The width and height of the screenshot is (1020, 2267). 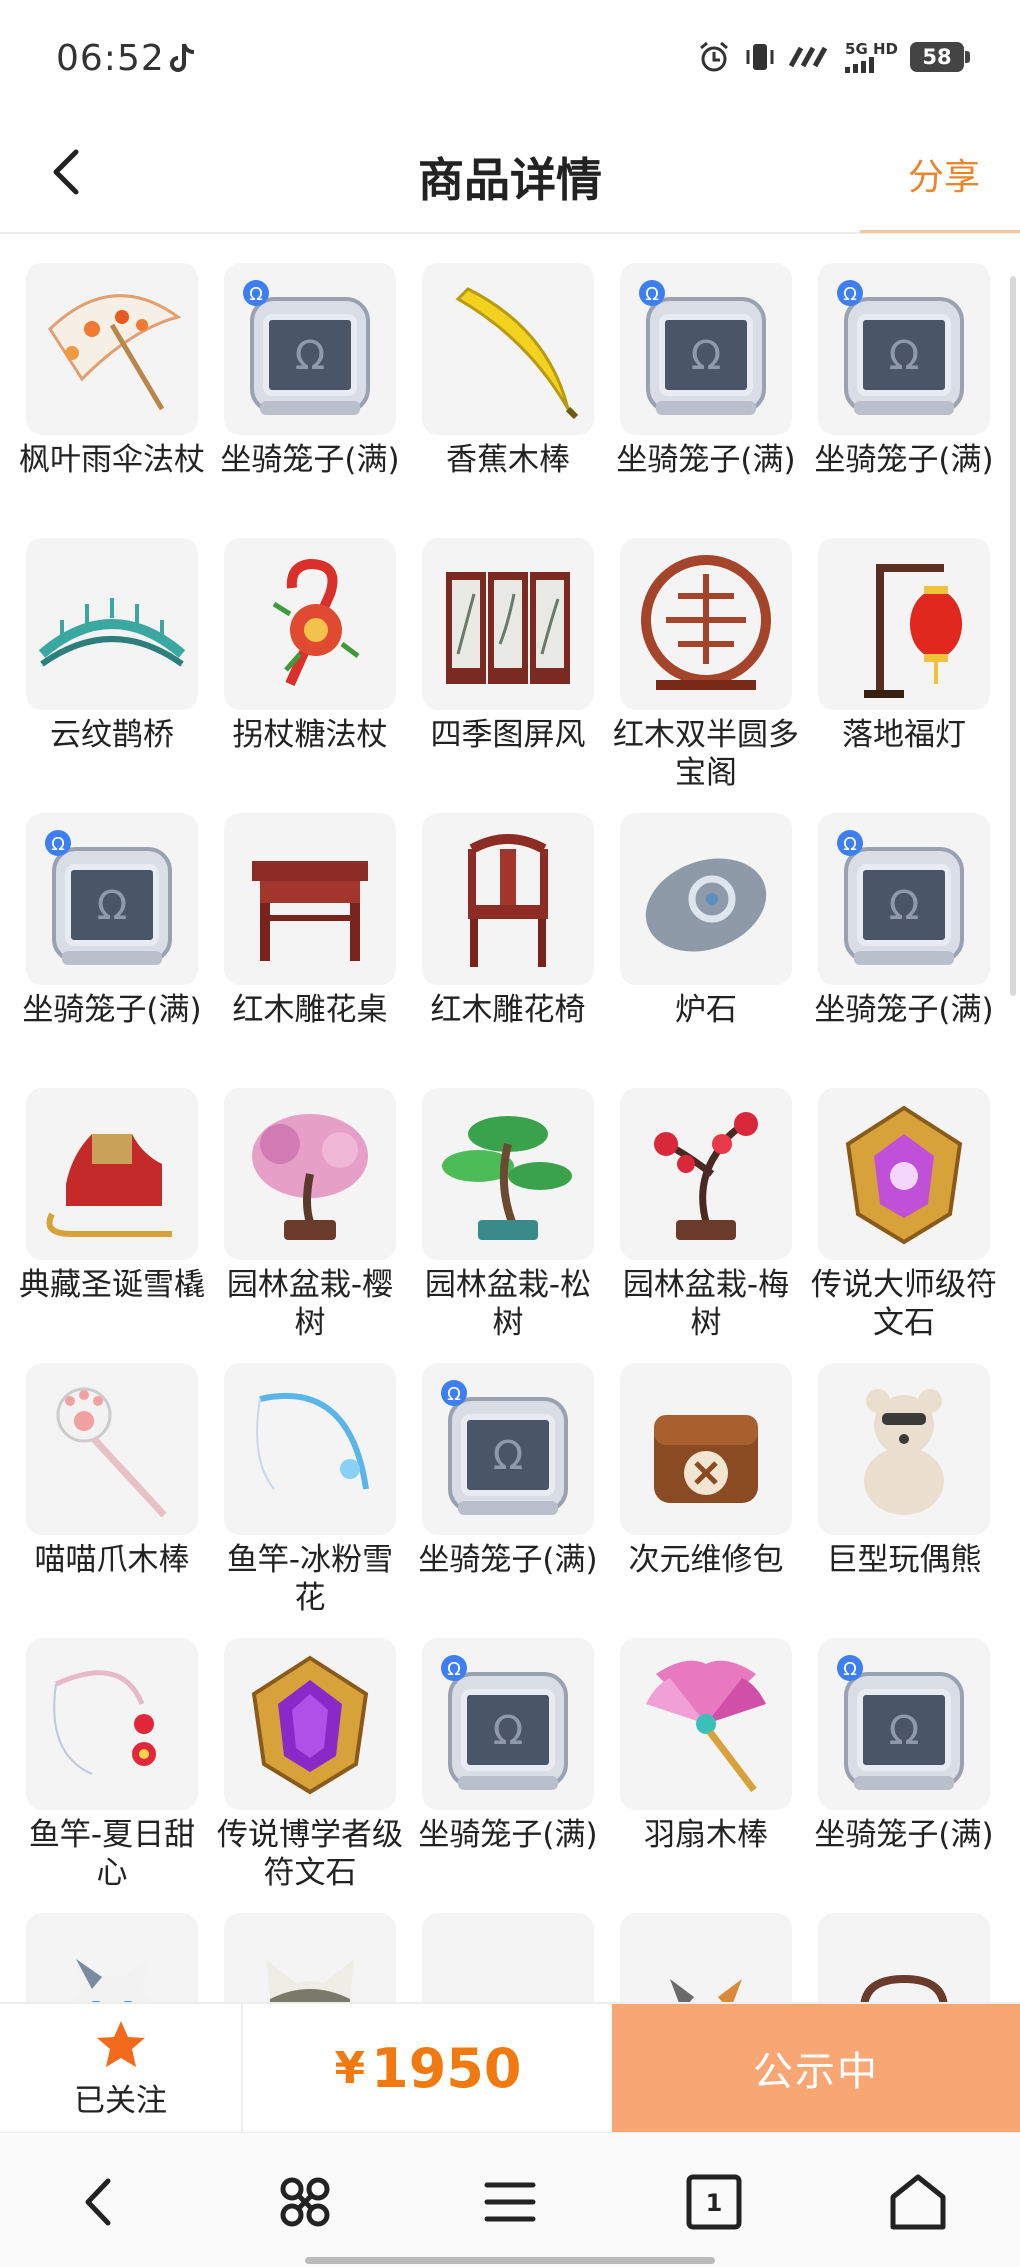 I want to click on grid-item: 鱼竿-冰粉雪花, so click(x=310, y=1500).